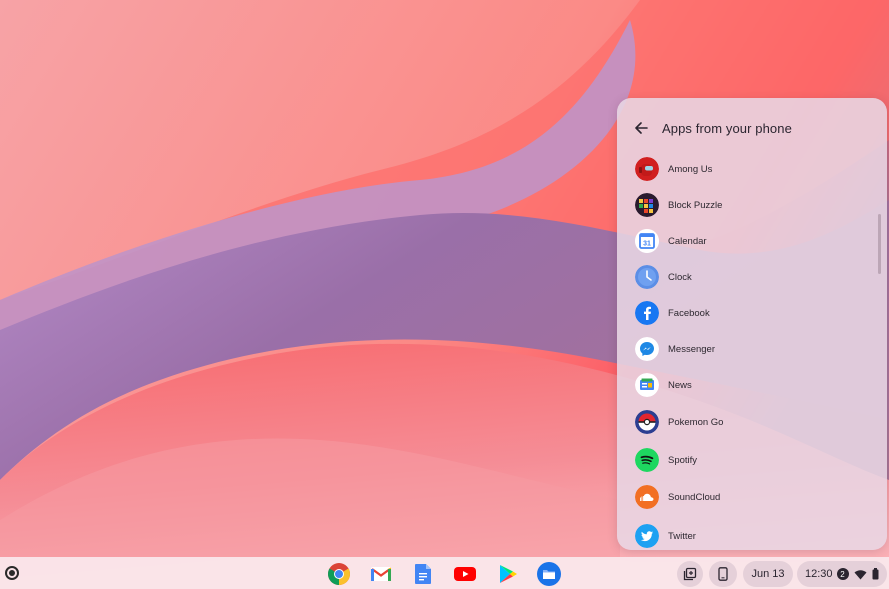 The image size is (889, 589). What do you see at coordinates (727, 128) in the screenshot?
I see `panel-title: Apps from your phone` at bounding box center [727, 128].